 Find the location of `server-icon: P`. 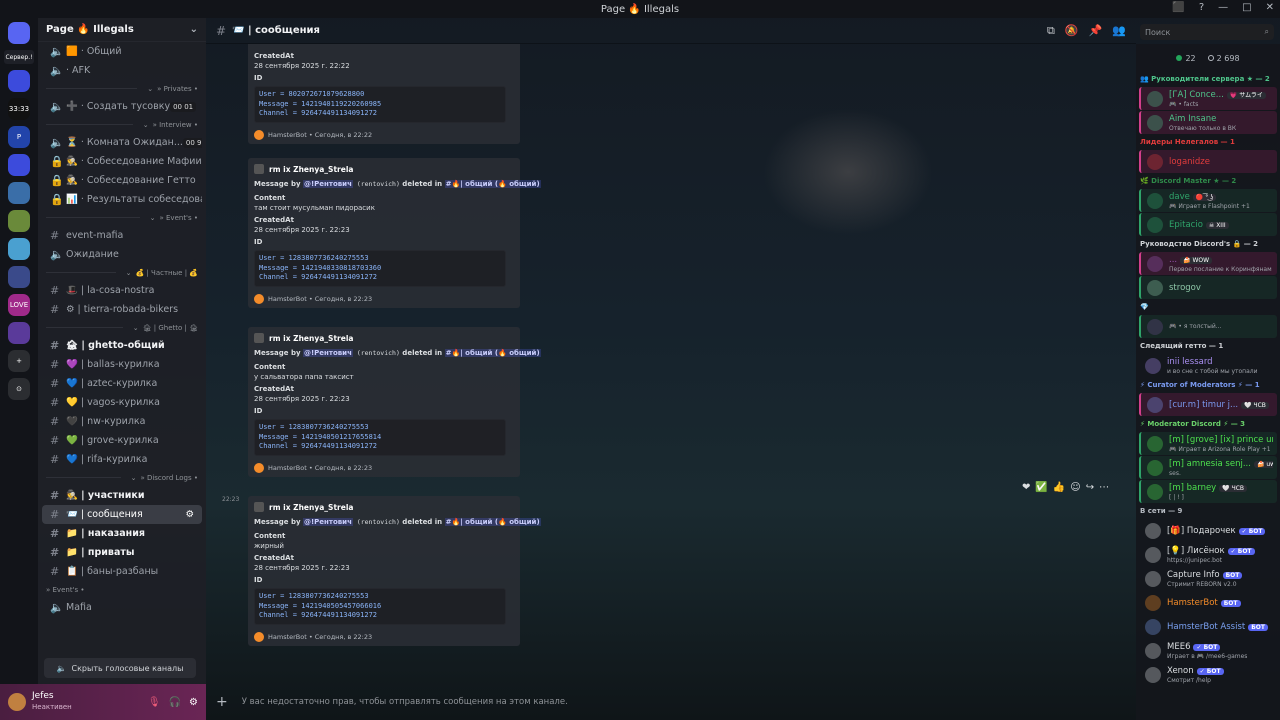

server-icon: P is located at coordinates (19, 137).